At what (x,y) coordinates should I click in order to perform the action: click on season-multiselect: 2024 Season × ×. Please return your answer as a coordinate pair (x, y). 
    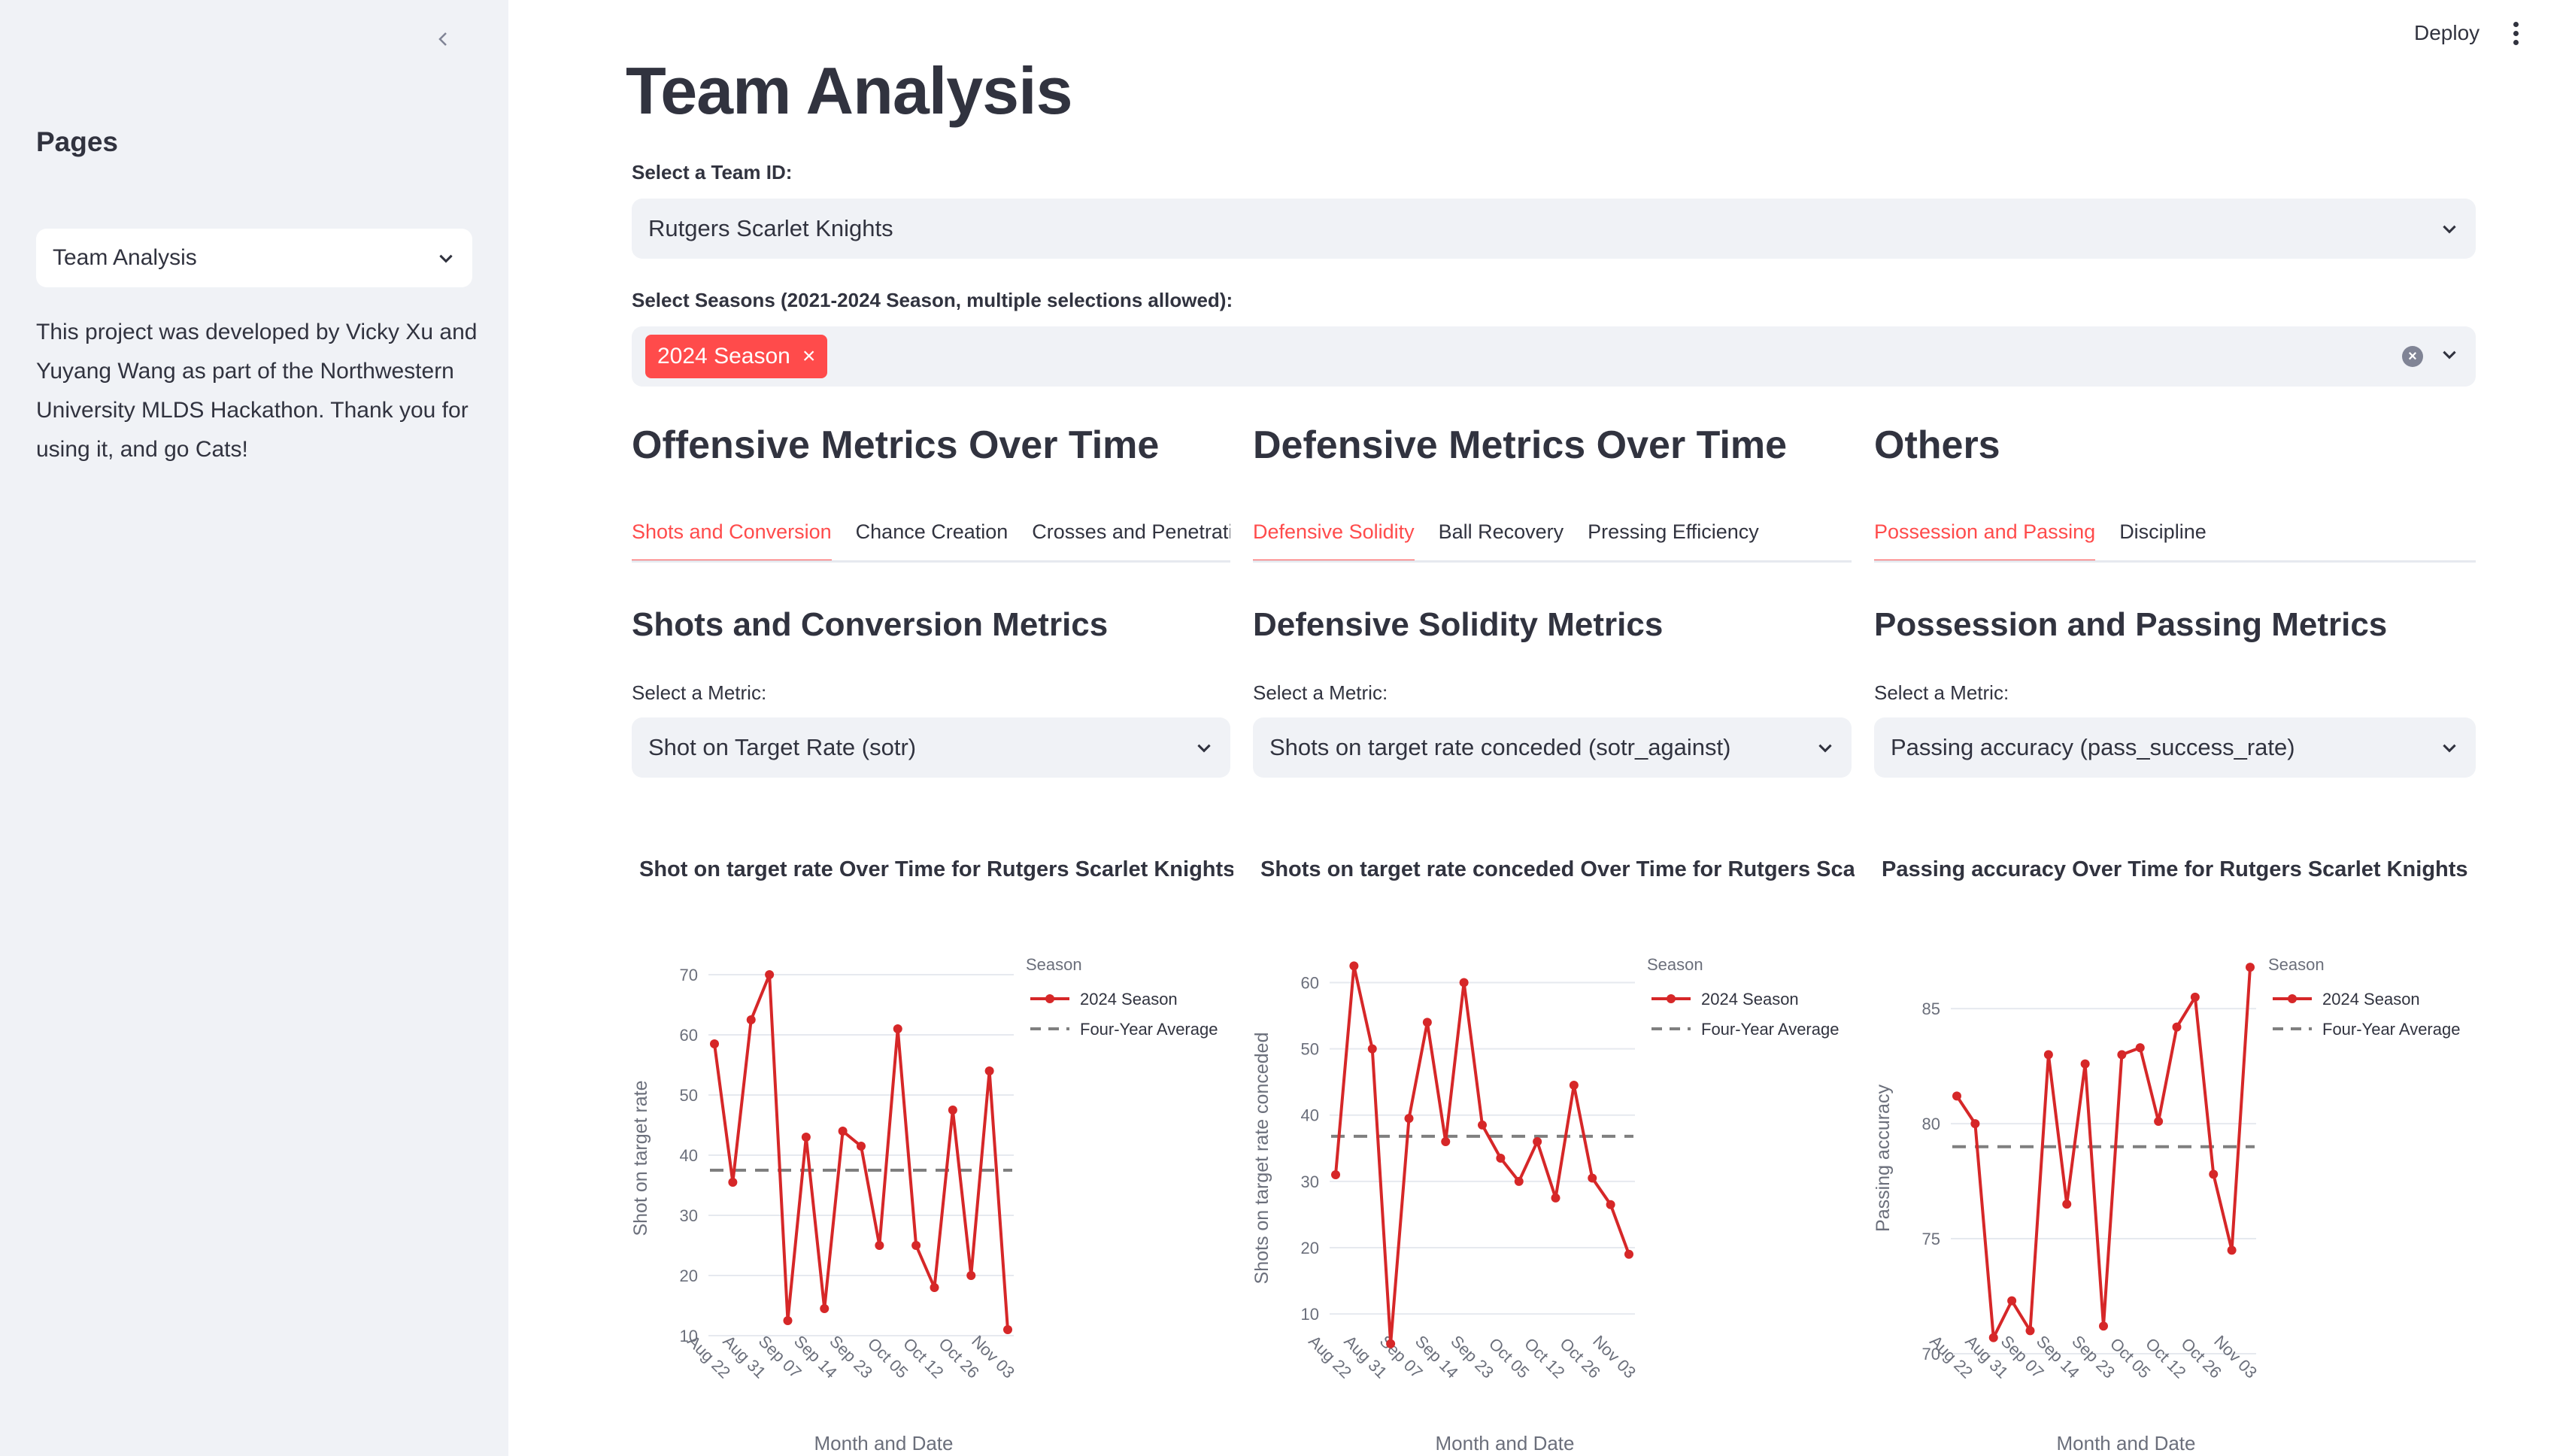
    Looking at the image, I should click on (1554, 356).